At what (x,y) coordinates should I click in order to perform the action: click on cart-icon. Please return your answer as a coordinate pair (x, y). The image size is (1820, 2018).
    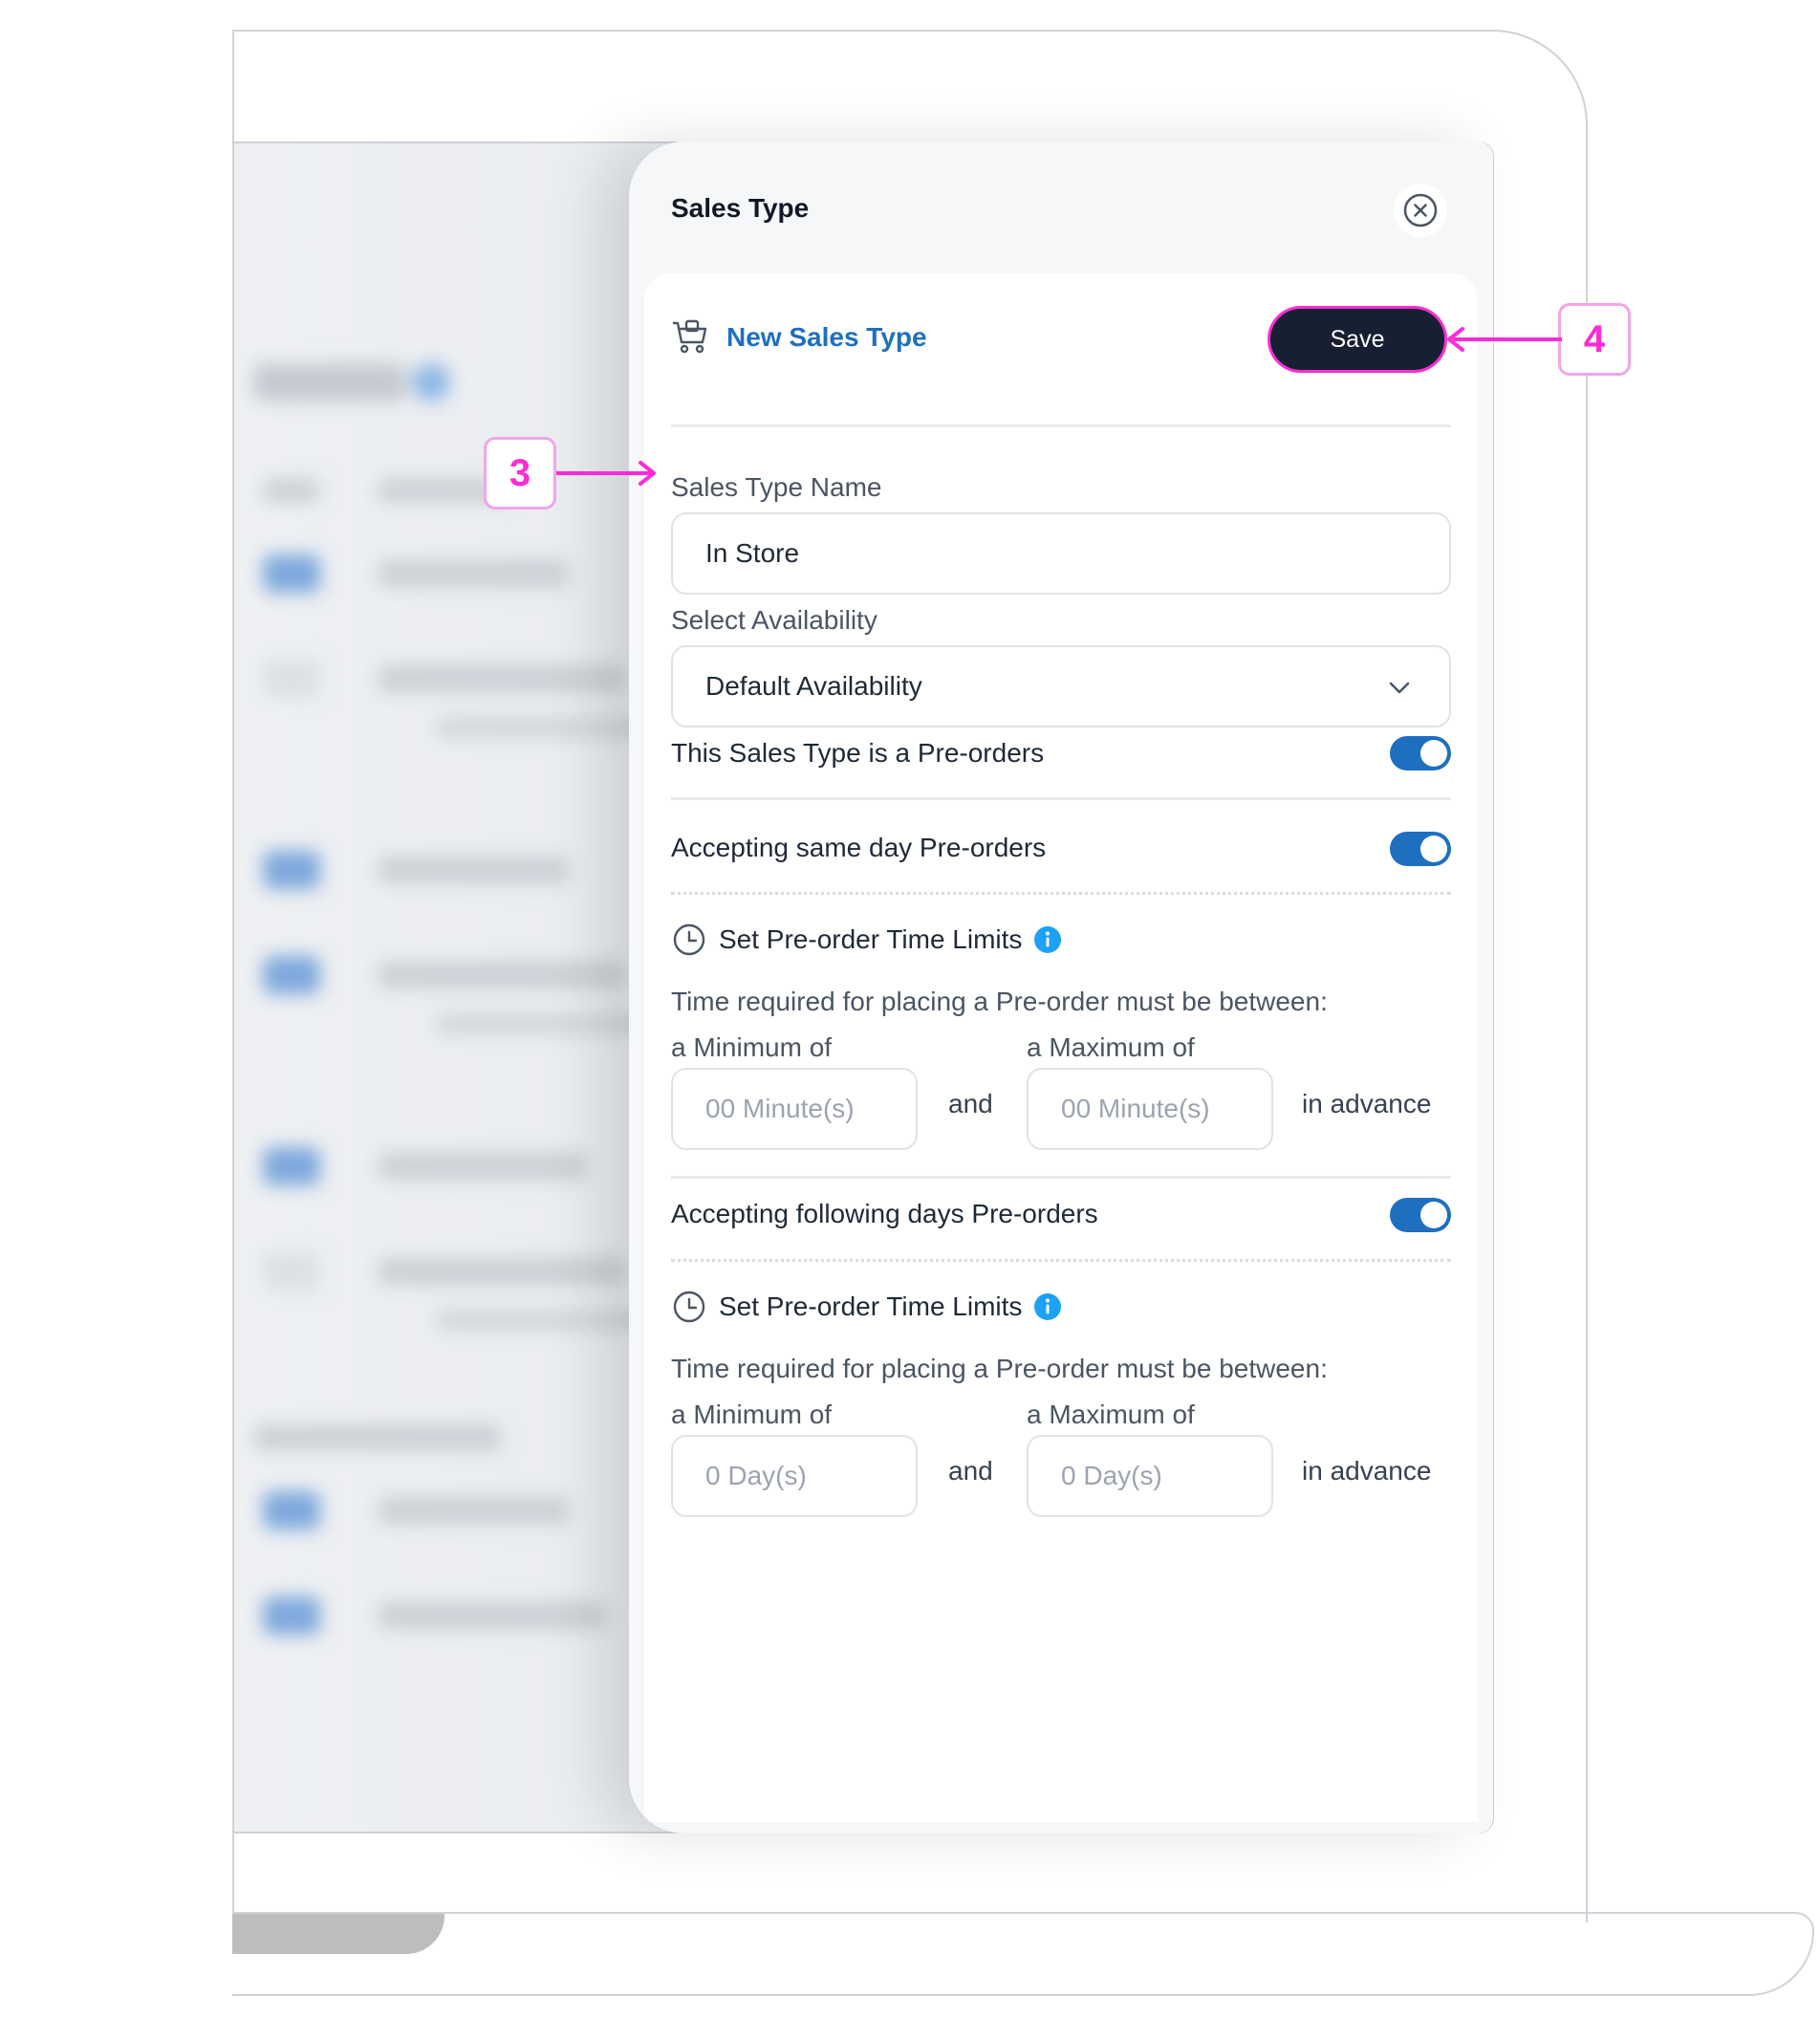
    Looking at the image, I should click on (690, 336).